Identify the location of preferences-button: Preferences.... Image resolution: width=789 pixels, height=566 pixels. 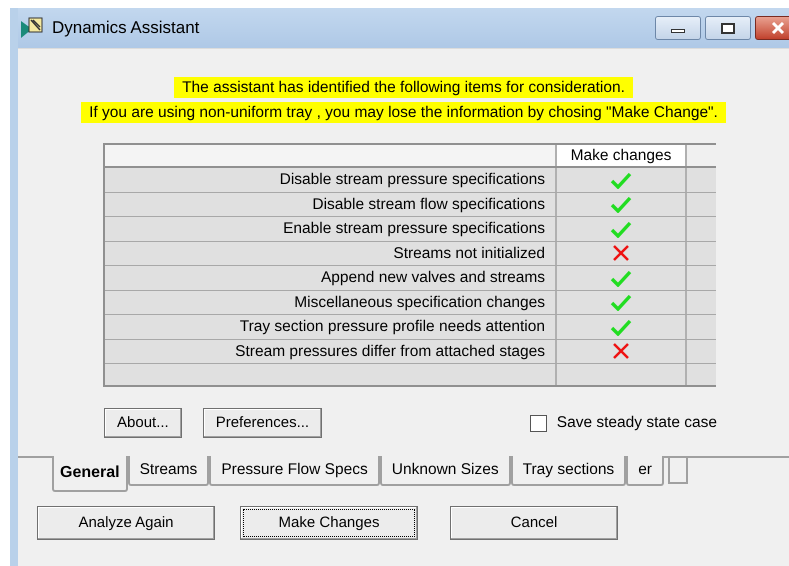
(262, 423).